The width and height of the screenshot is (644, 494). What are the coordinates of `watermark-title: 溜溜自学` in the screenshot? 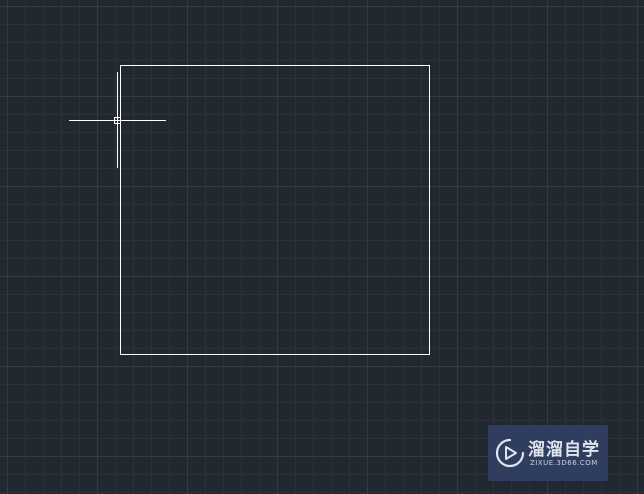 It's located at (564, 450).